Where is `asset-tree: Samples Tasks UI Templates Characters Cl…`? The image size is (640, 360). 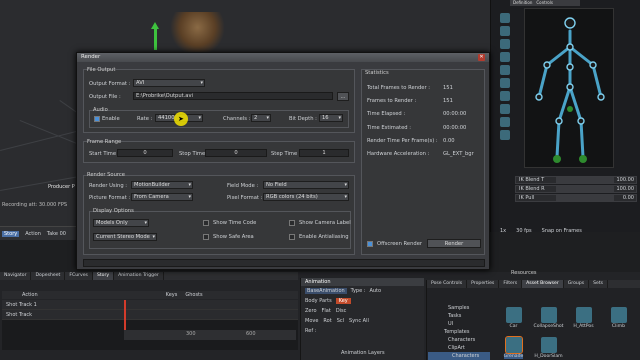
asset-tree: Samples Tasks UI Templates Characters Cl… is located at coordinates (459, 332).